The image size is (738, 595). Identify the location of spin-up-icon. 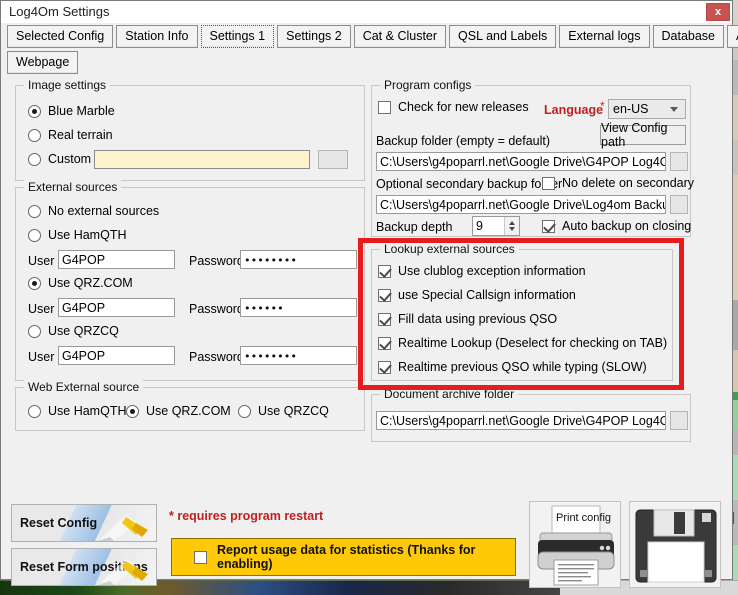
(512, 223).